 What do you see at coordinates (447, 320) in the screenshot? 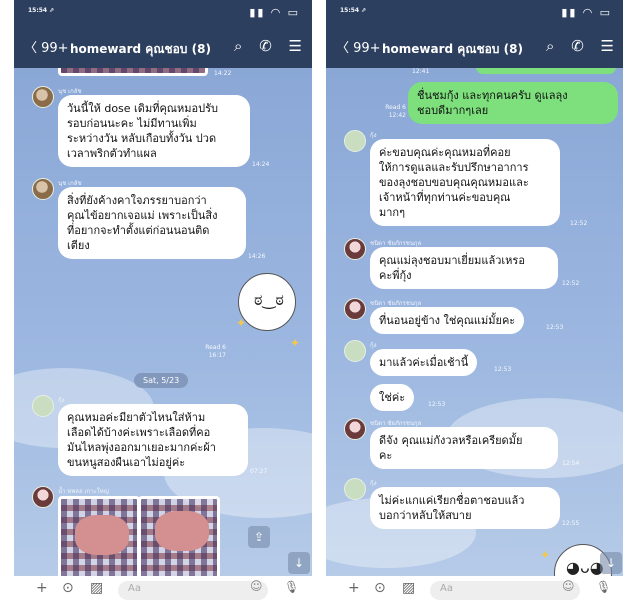
I see `message-bubble: ที่นอนอยู่ข้าง ใช่คุณแม่มั้ยคะ` at bounding box center [447, 320].